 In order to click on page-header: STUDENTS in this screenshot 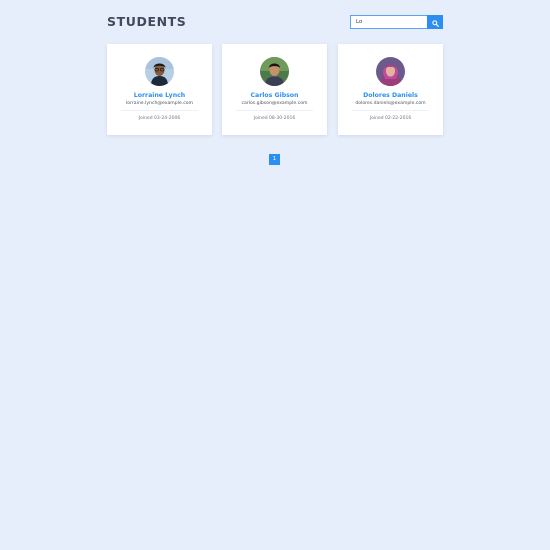, I will do `click(275, 22)`.